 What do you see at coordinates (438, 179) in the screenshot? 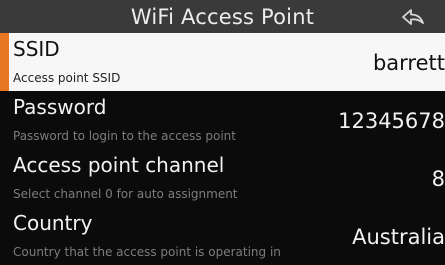
I see `setting-value: 8` at bounding box center [438, 179].